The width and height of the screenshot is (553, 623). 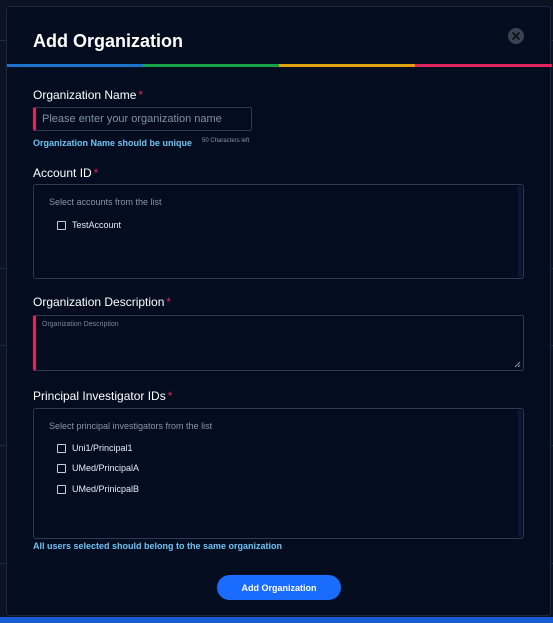 I want to click on list-item-label: UMed/PrinicpalB, so click(x=106, y=489).